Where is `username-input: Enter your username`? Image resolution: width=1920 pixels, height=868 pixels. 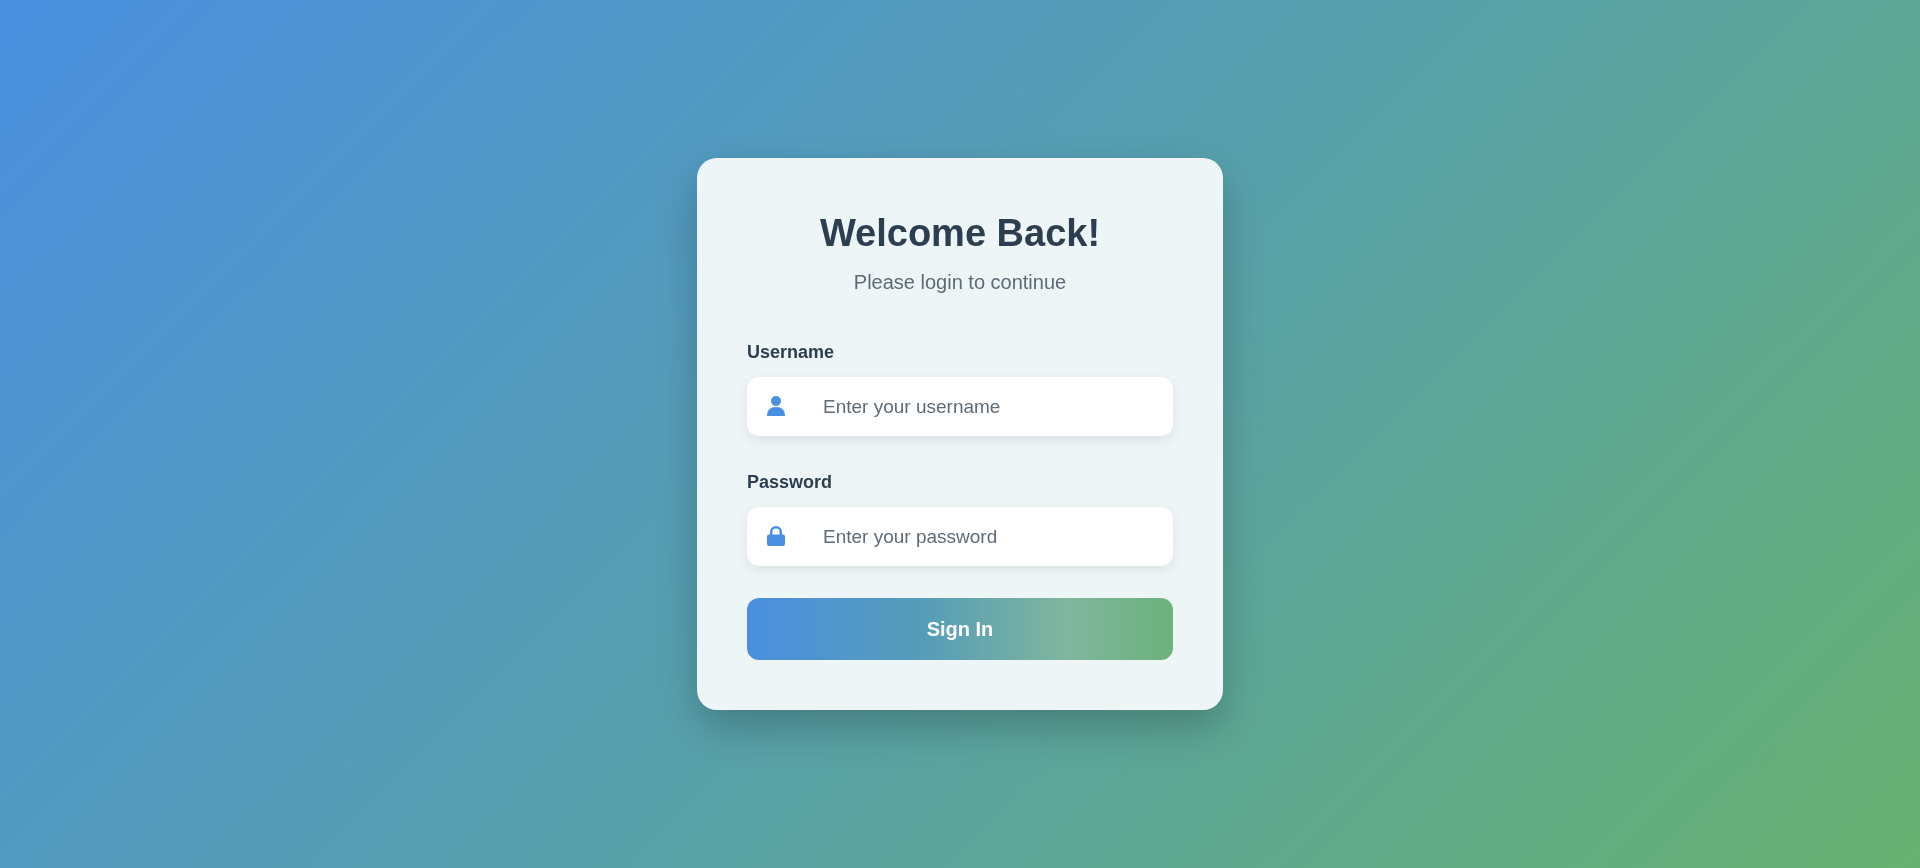 username-input: Enter your username is located at coordinates (960, 406).